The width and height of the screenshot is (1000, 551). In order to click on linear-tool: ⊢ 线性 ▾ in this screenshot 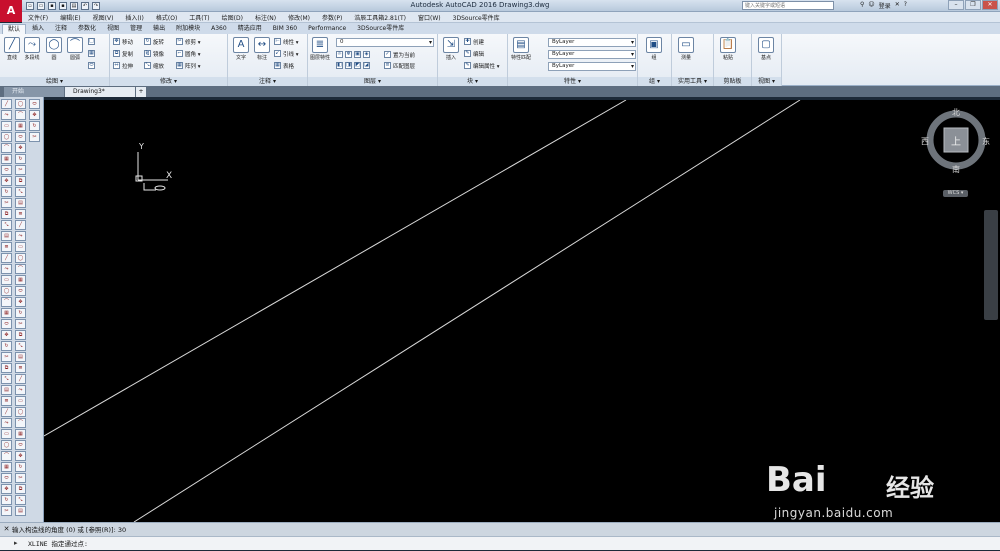, I will do `click(286, 41)`.